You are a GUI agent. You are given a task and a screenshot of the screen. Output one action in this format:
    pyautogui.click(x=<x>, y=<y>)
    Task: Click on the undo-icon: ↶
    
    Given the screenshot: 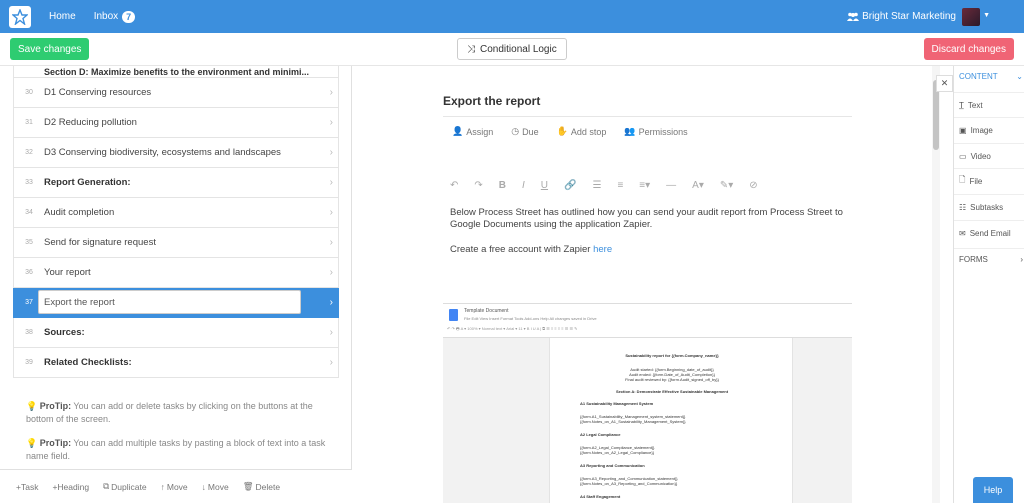 What is the action you would take?
    pyautogui.click(x=454, y=185)
    